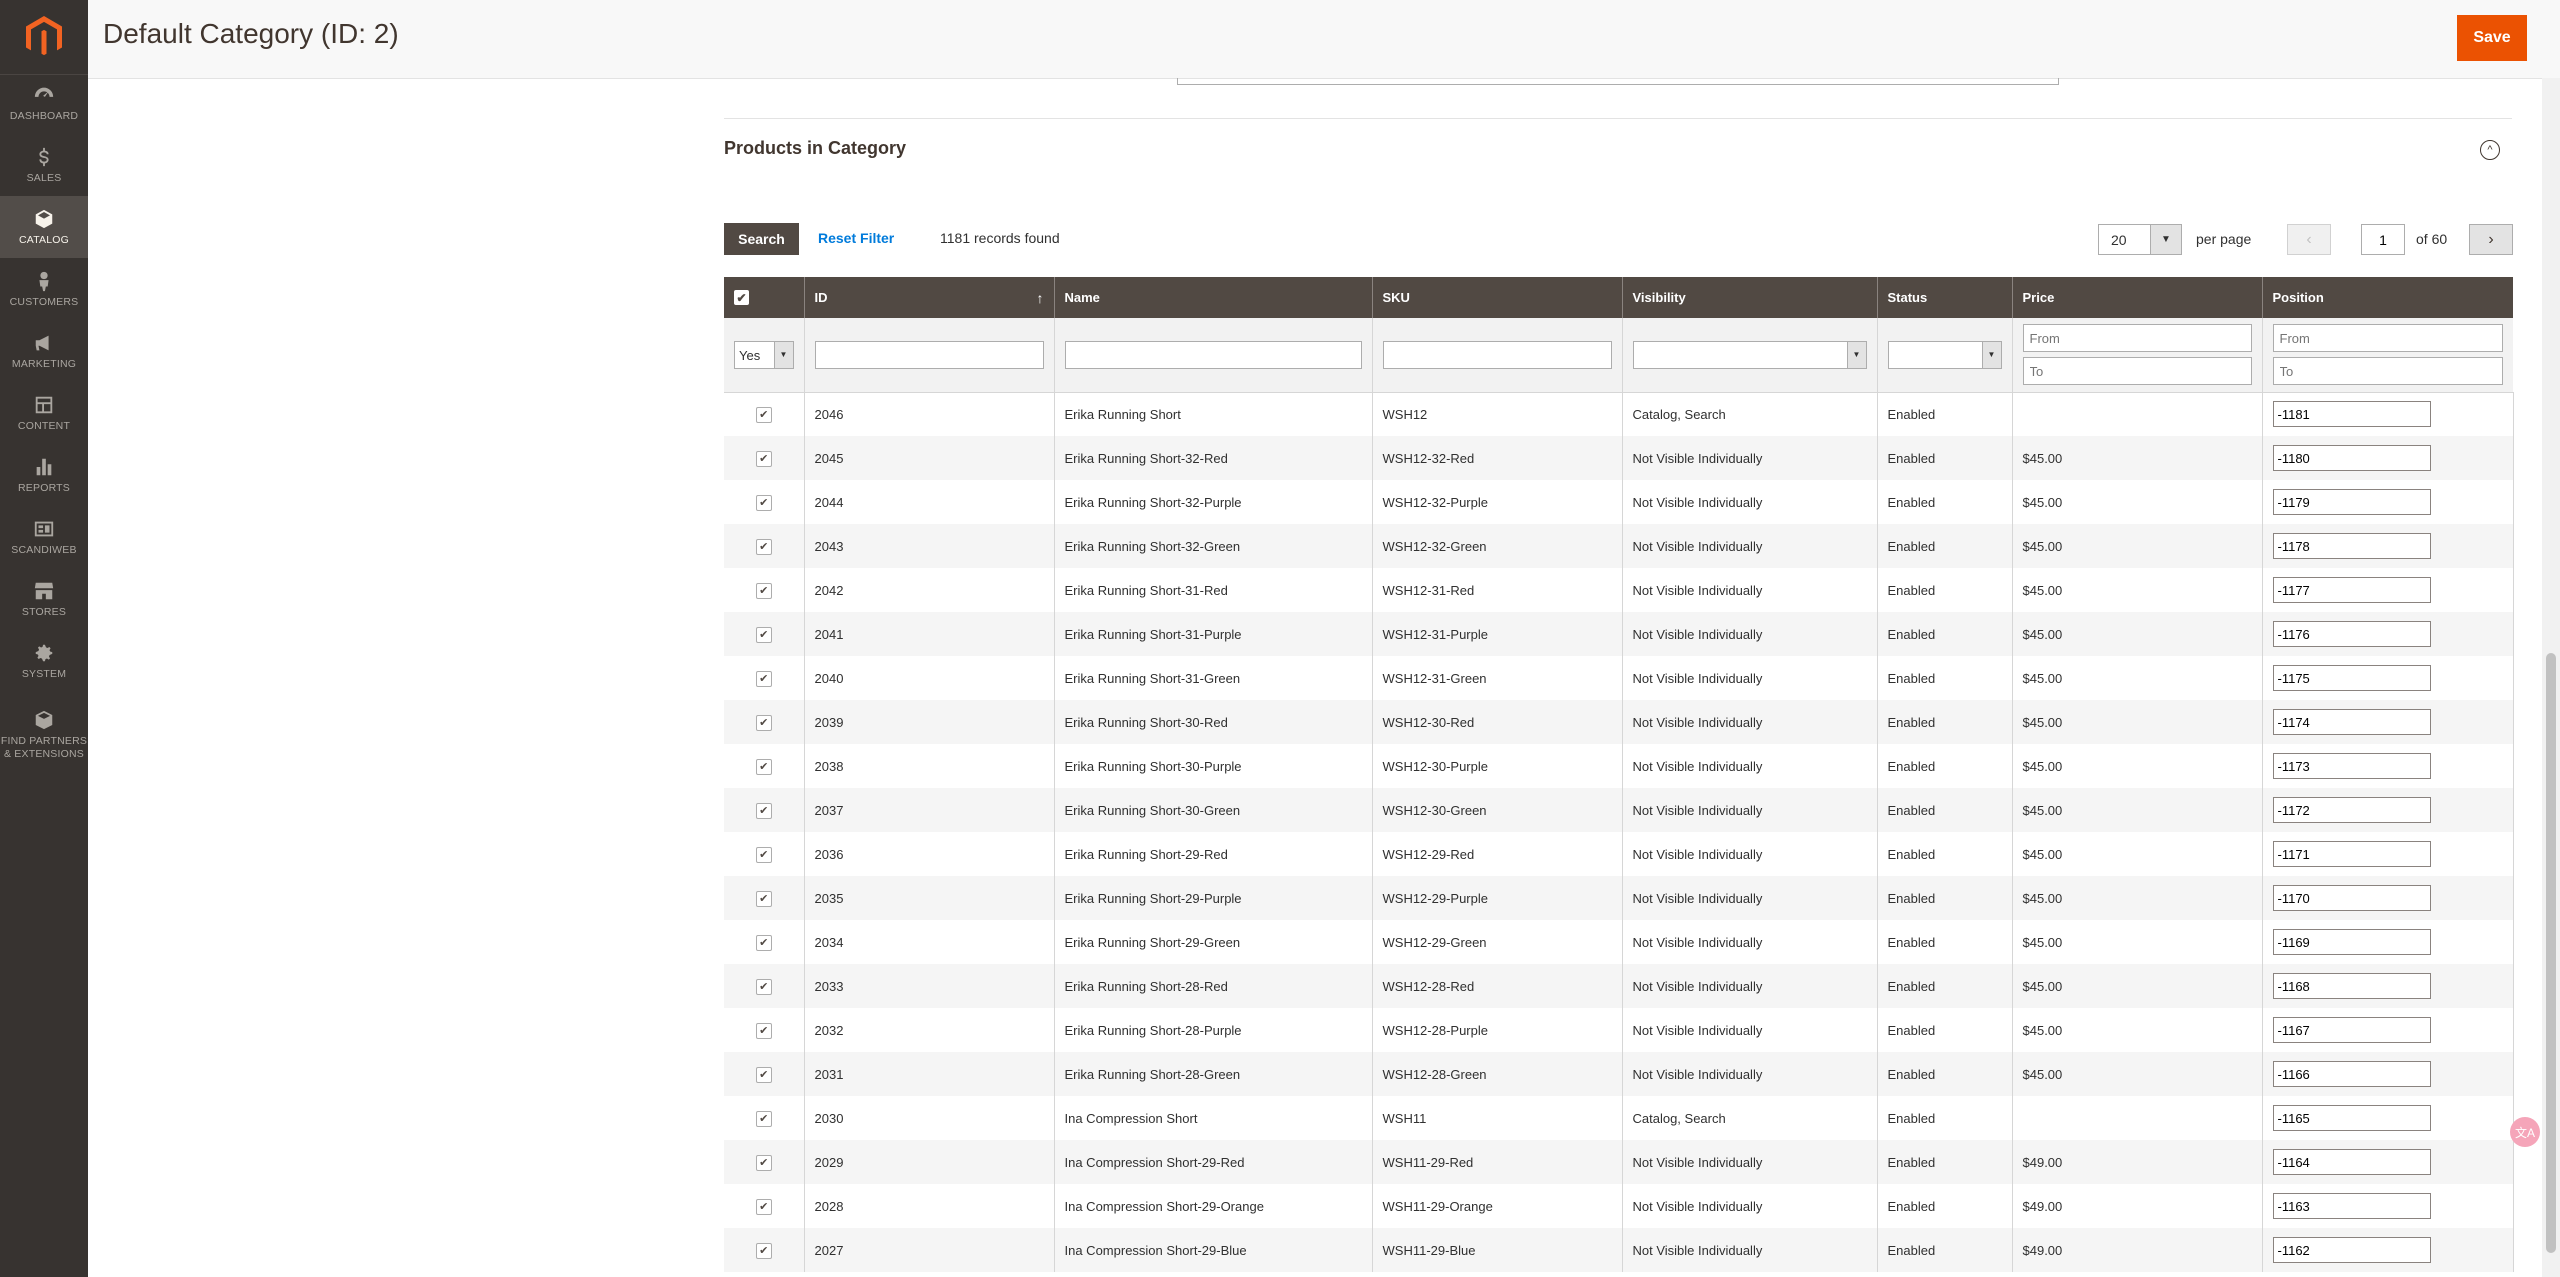 This screenshot has width=2560, height=1277. I want to click on name-filter-input, so click(1213, 354).